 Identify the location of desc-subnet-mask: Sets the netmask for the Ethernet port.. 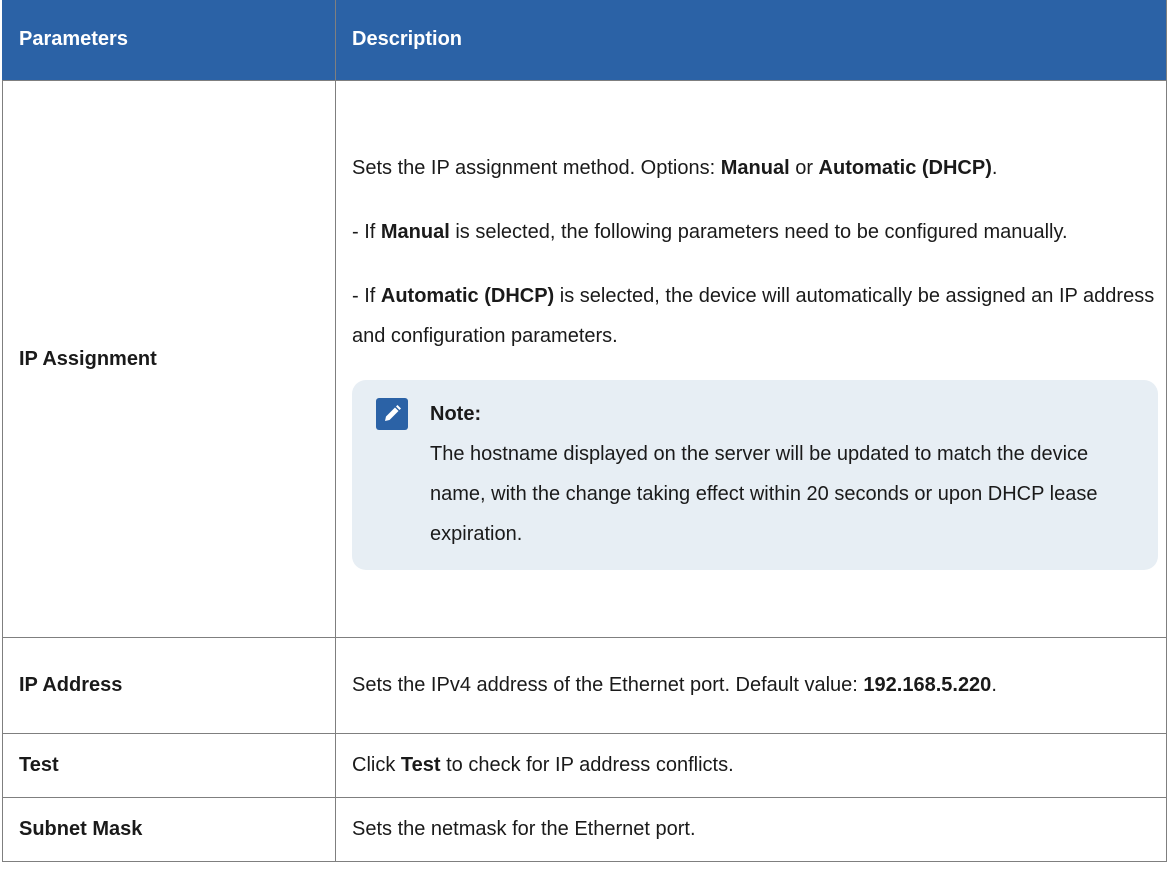
(751, 829).